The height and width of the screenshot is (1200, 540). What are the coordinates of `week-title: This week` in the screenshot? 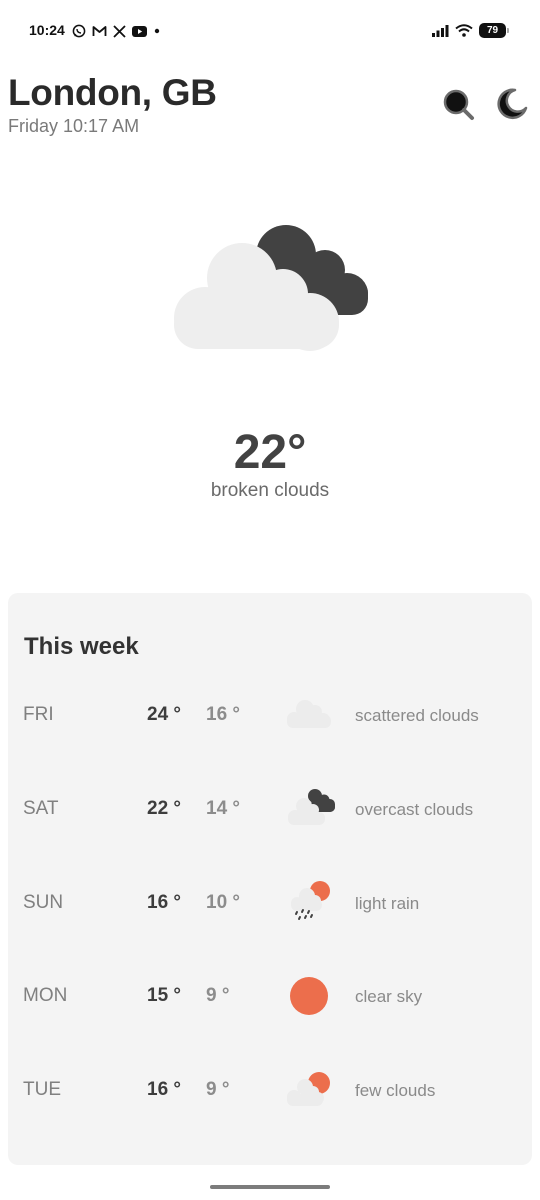 It's located at (81, 646).